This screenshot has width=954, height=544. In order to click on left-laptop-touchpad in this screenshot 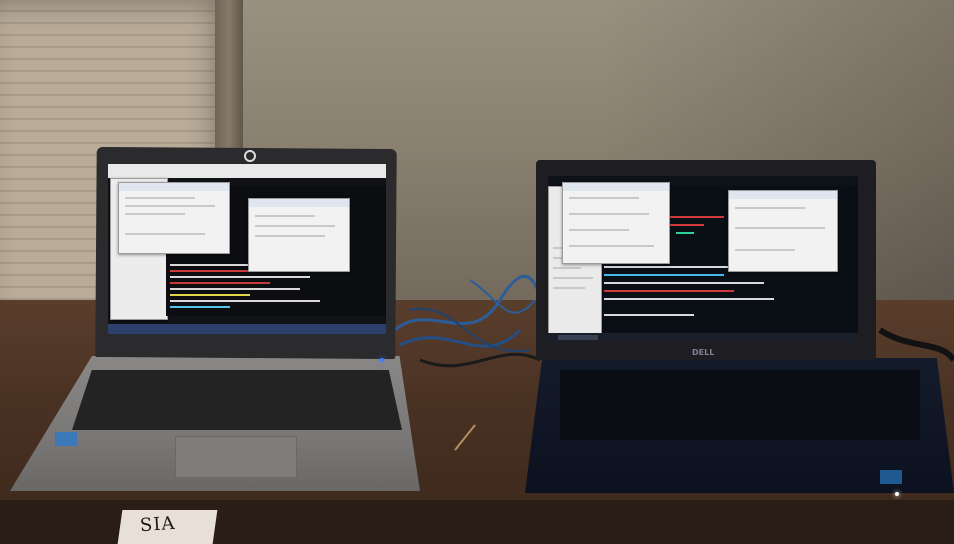, I will do `click(236, 457)`.